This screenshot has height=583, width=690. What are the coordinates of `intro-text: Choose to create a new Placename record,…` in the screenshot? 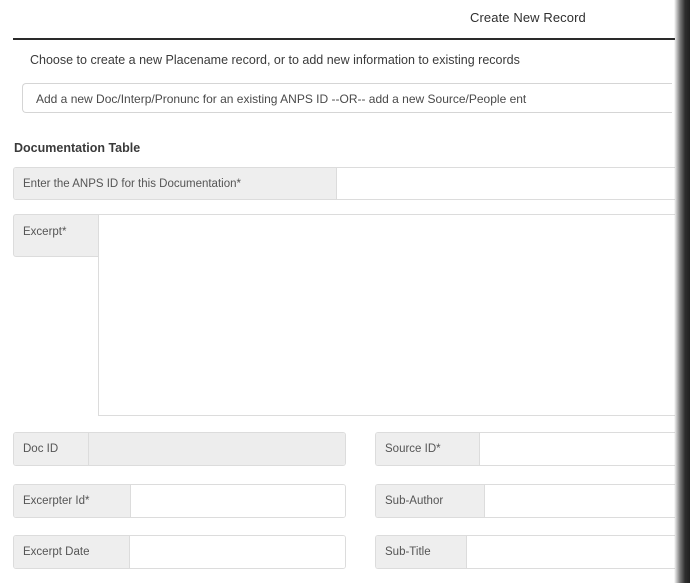 It's located at (275, 60).